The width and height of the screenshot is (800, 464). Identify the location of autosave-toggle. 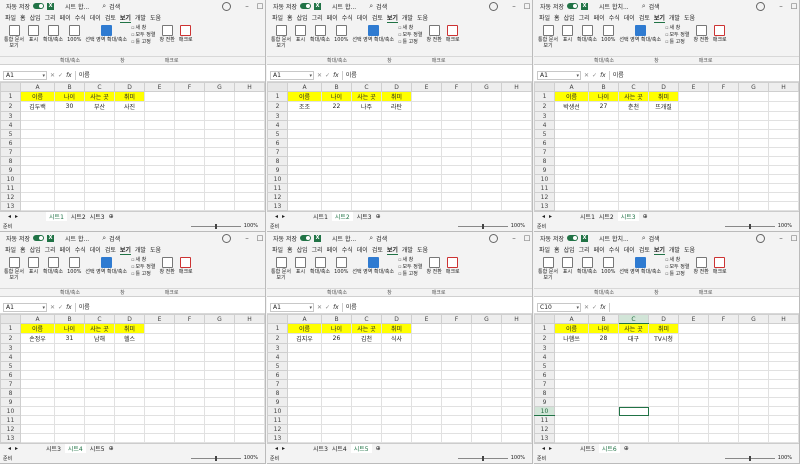
(38, 6).